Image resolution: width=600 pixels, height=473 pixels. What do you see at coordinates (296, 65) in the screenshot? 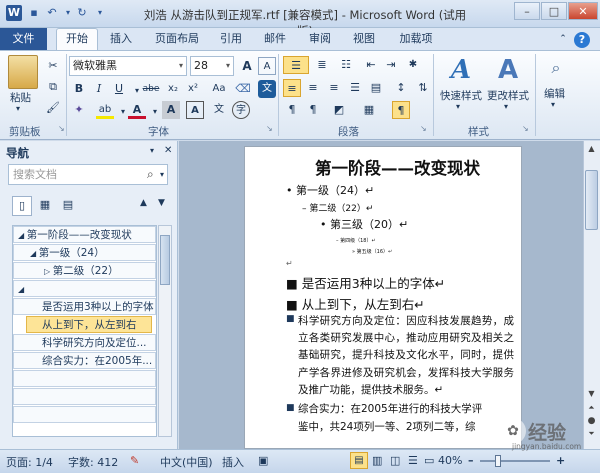
I see `bullets-button: ☰` at bounding box center [296, 65].